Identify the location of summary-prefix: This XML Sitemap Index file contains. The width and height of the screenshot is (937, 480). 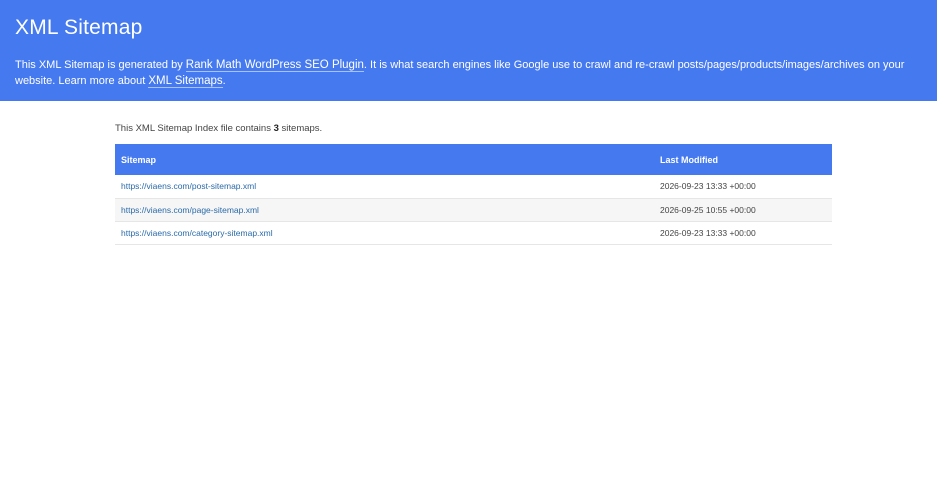
(194, 128).